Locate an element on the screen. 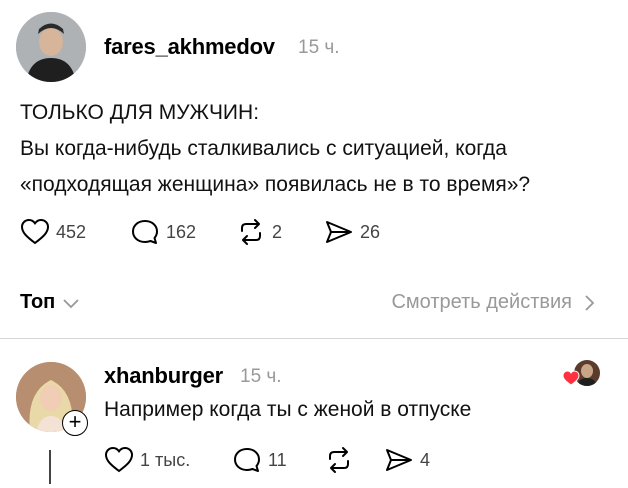 The width and height of the screenshot is (628, 488). post-repost-count: 2 is located at coordinates (277, 231).